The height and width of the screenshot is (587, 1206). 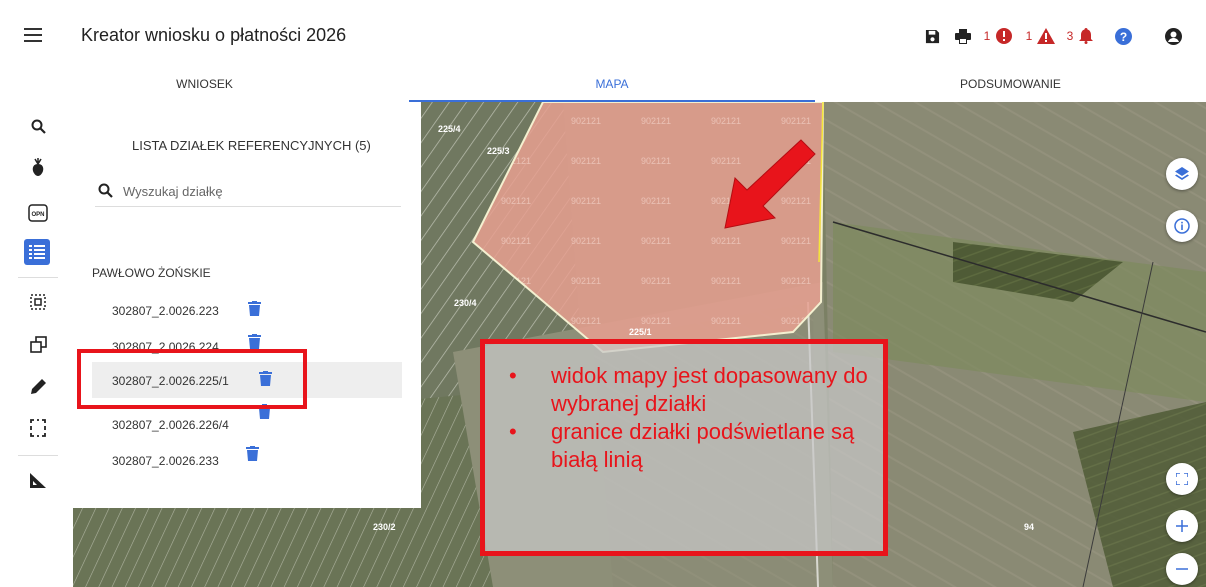 What do you see at coordinates (38, 480) in the screenshot?
I see `ruler-icon` at bounding box center [38, 480].